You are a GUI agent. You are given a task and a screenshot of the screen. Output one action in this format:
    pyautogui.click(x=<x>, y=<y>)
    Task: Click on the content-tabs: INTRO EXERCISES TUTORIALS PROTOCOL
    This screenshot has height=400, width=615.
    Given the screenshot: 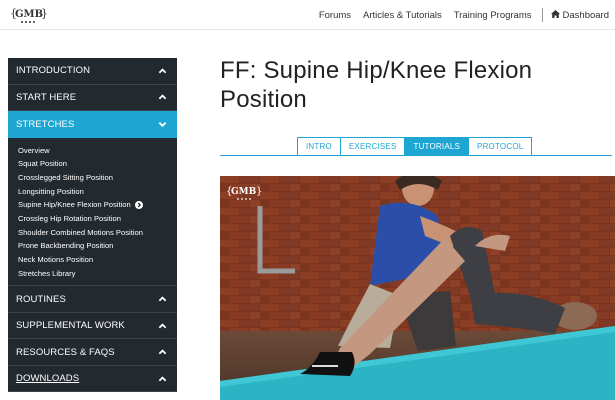 What is the action you would take?
    pyautogui.click(x=415, y=146)
    